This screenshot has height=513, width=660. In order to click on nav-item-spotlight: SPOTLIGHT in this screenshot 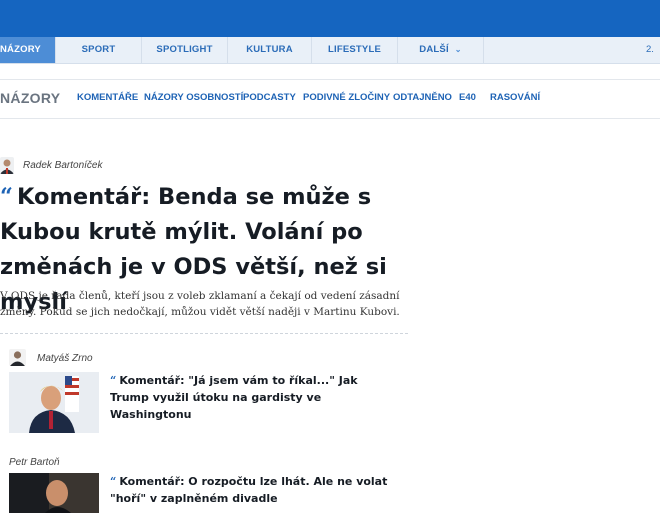, I will do `click(185, 50)`.